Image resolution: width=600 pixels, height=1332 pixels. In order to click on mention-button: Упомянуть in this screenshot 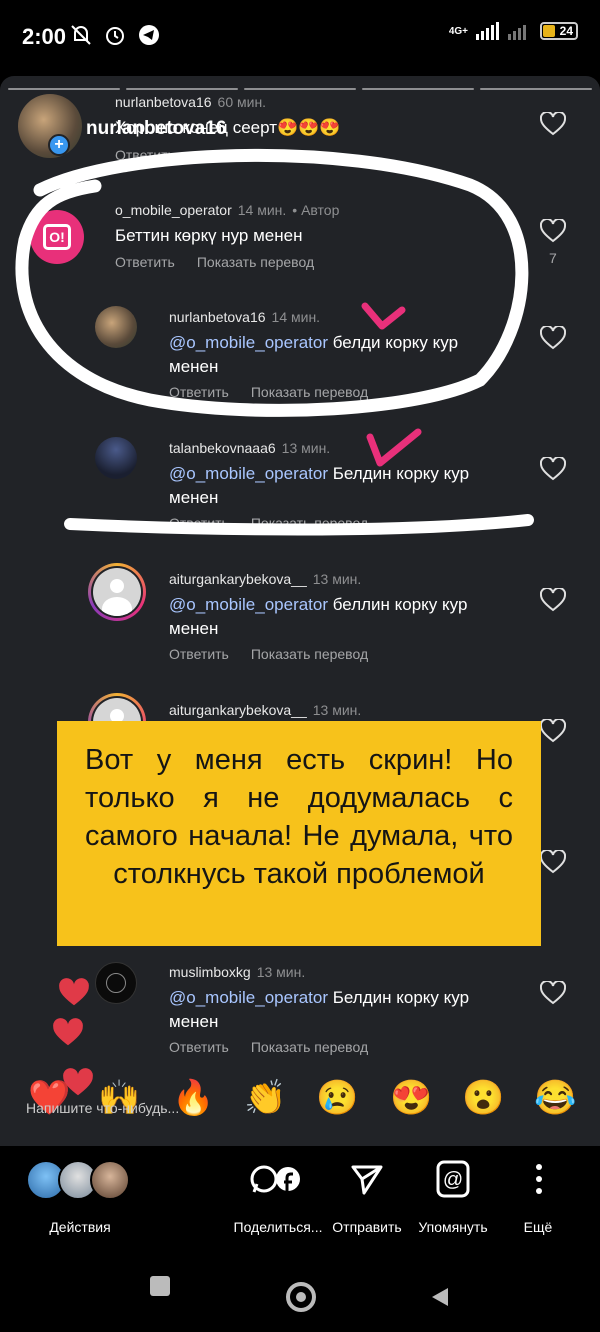, I will do `click(453, 1227)`.